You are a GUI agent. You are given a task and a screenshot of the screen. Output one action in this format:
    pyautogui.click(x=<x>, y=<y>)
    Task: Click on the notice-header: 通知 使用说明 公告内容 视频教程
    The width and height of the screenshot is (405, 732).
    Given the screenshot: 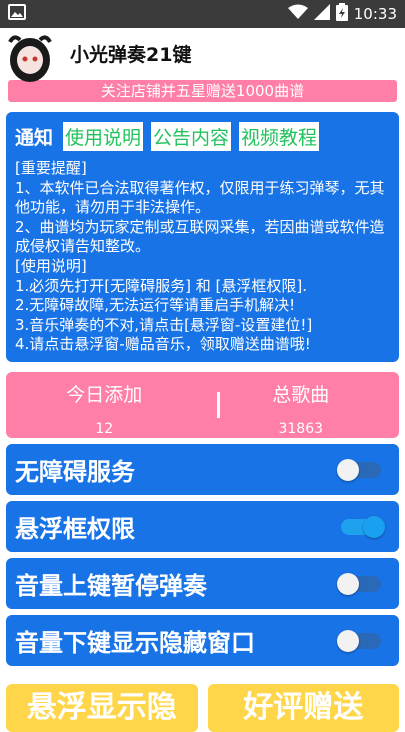 What is the action you would take?
    pyautogui.click(x=203, y=136)
    